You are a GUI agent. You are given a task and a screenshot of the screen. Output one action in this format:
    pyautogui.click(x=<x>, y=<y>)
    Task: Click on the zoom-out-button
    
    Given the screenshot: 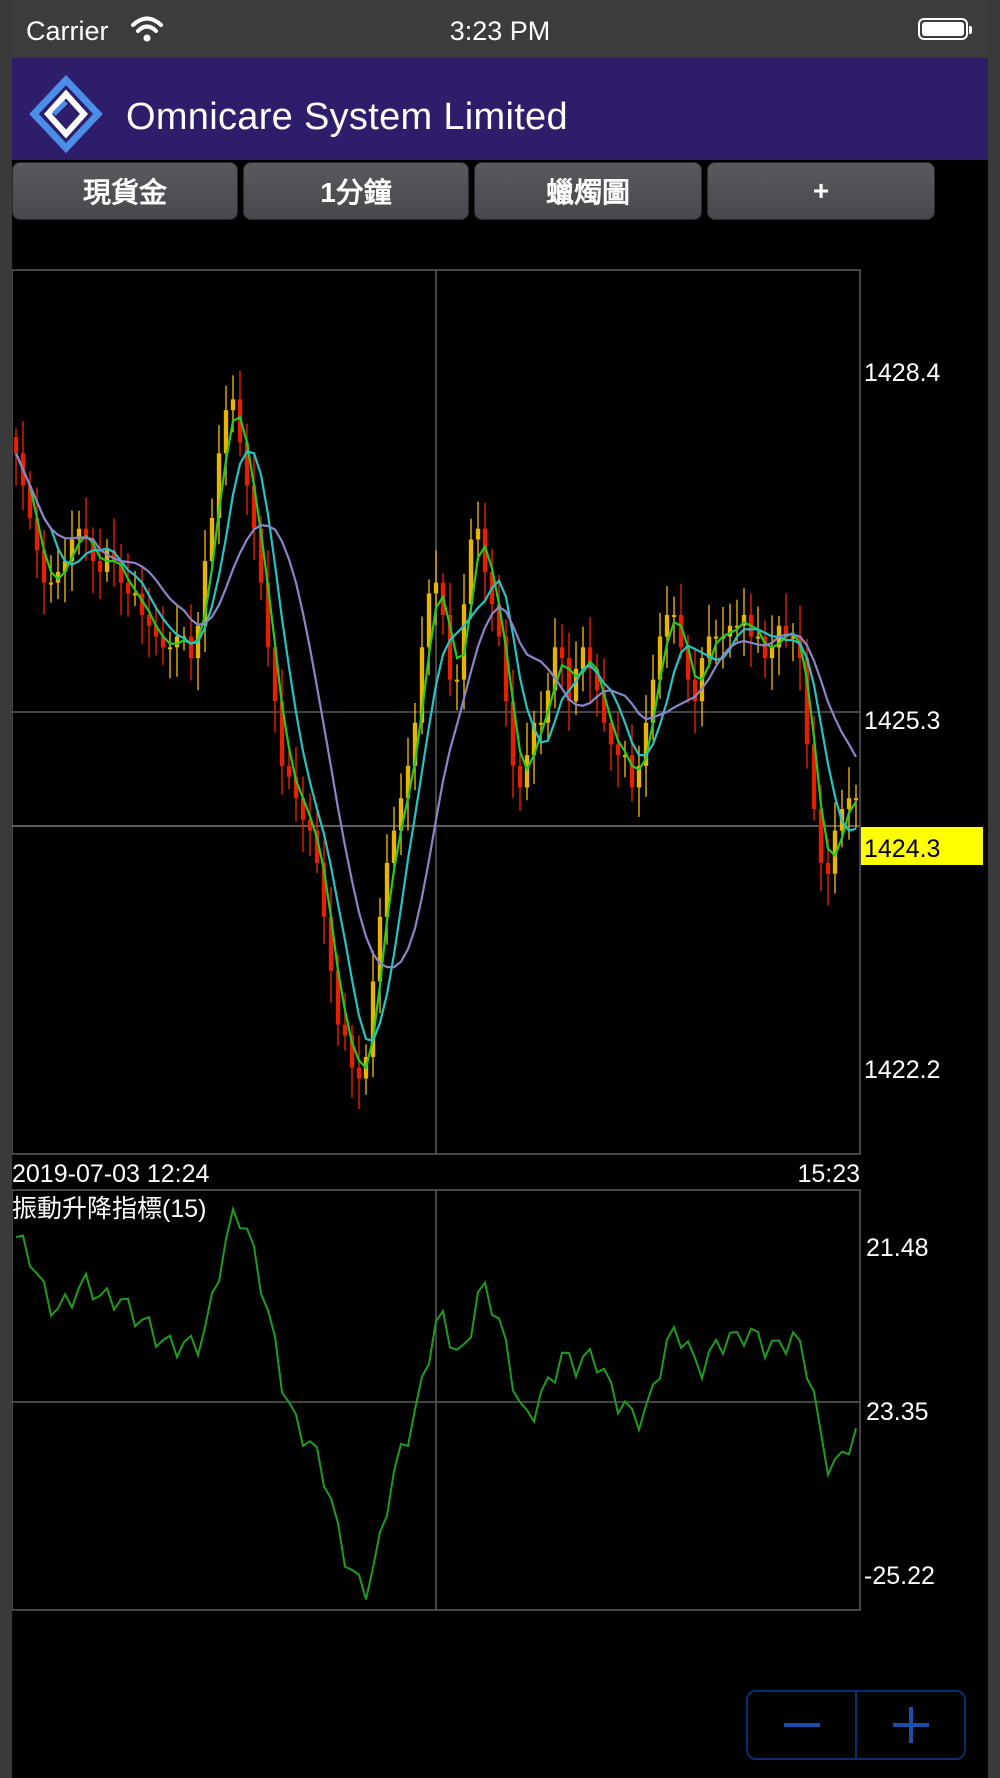 What is the action you would take?
    pyautogui.click(x=801, y=1725)
    